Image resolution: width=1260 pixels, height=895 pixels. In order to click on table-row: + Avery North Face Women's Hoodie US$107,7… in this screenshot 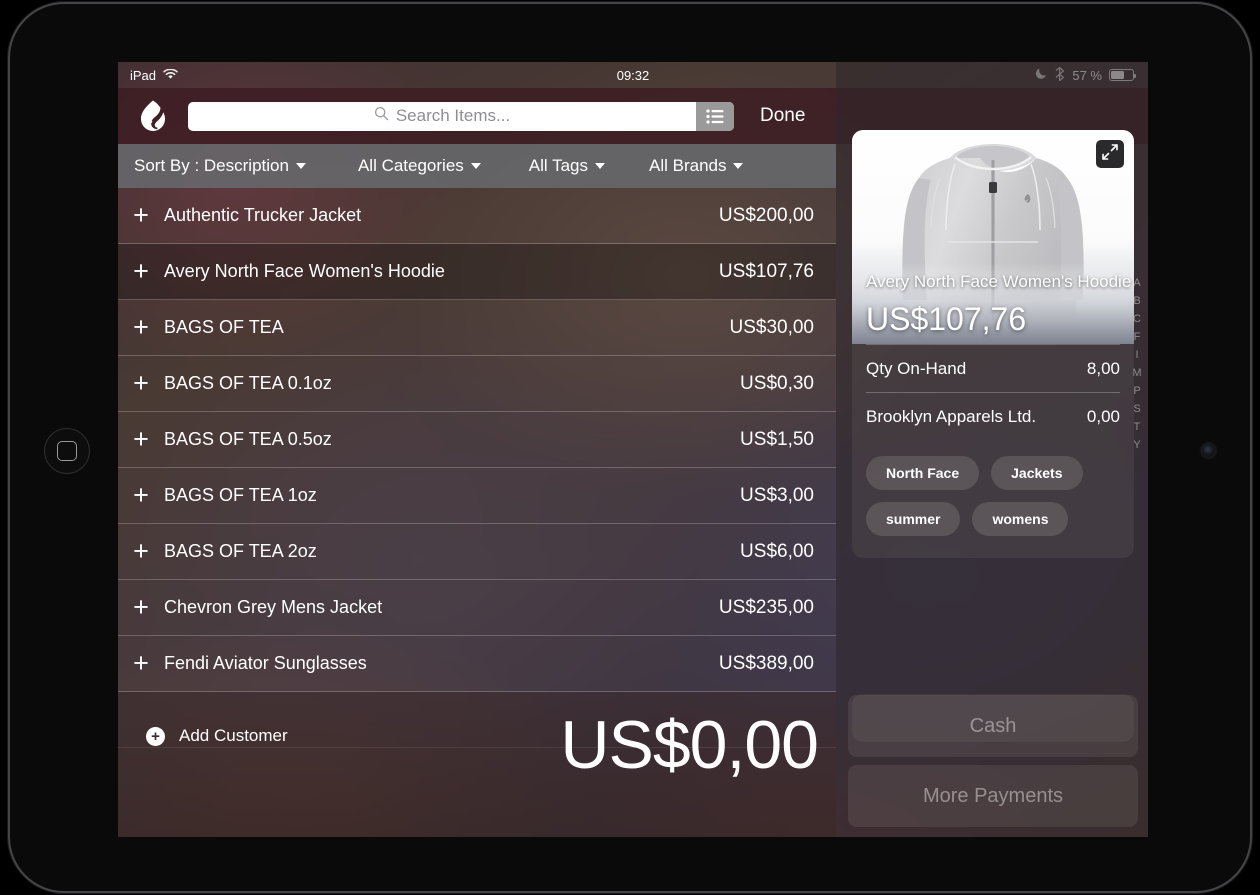, I will do `click(477, 272)`.